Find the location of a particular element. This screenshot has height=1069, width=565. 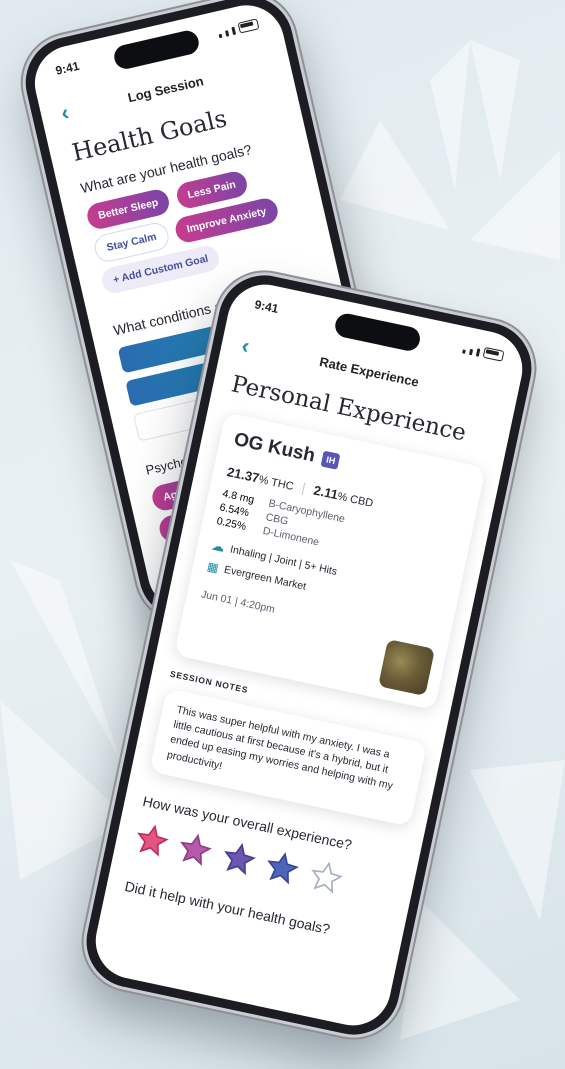

strain-type-badge: IH is located at coordinates (330, 460).